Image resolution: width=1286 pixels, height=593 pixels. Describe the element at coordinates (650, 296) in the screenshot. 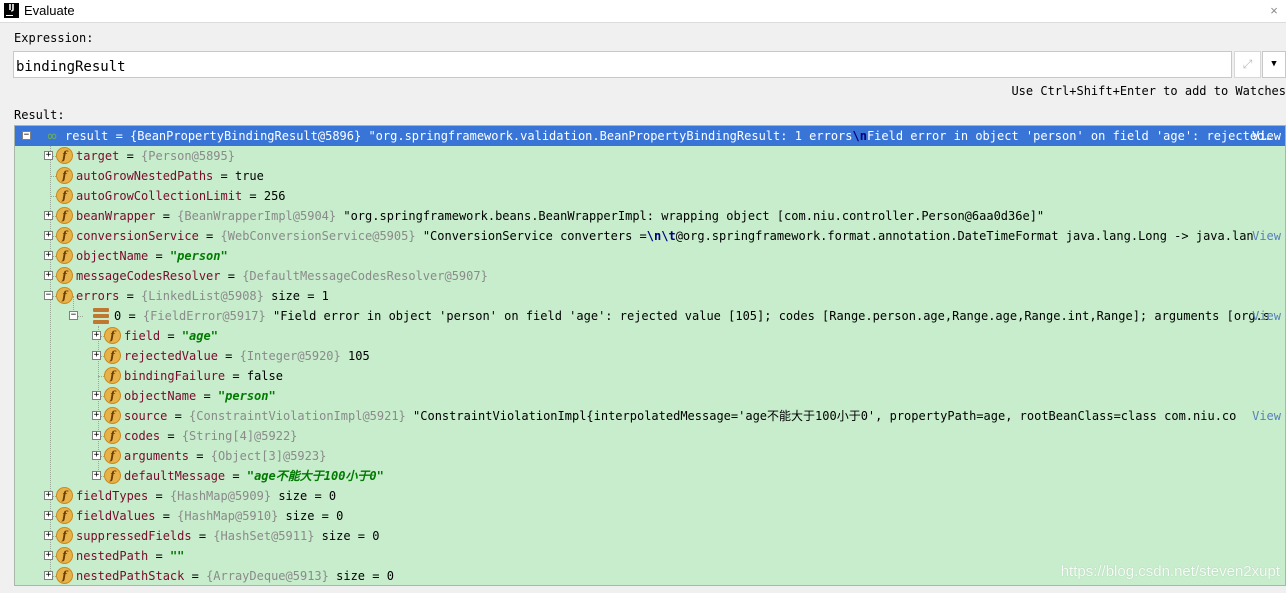

I see `tree-row-errors: − f errors = {LinkedList@5908} size = 1` at that location.